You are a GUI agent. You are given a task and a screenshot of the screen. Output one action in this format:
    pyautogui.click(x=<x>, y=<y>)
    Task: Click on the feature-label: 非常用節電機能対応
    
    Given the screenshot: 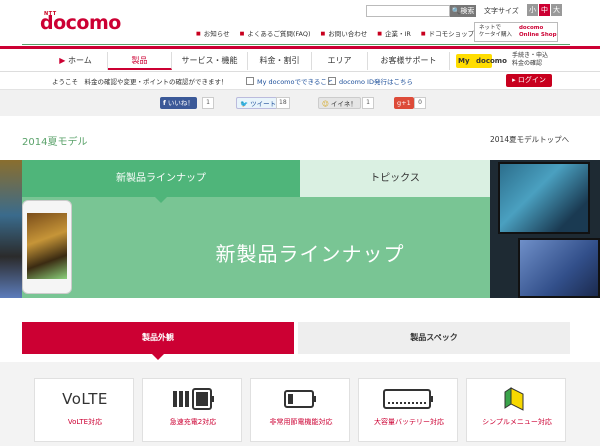 What is the action you would take?
    pyautogui.click(x=301, y=422)
    